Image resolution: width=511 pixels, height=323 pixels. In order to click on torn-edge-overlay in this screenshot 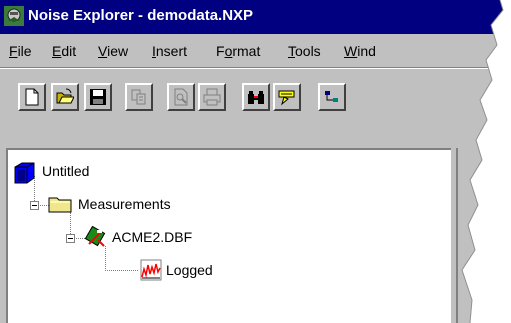, I will do `click(486, 161)`.